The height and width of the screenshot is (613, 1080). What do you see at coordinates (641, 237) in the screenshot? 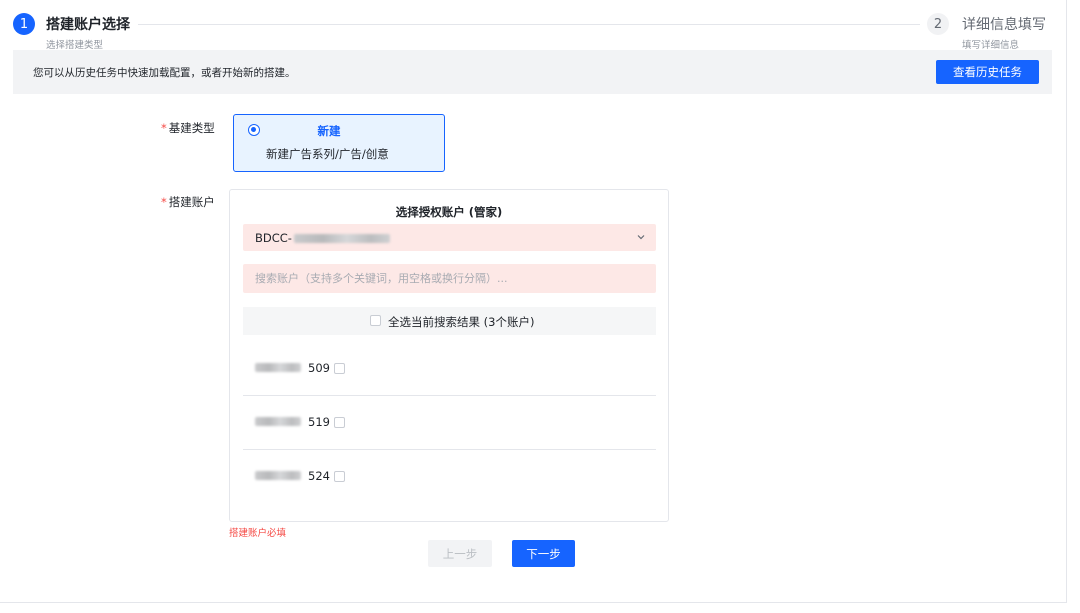
I see `chevron-down-icon` at bounding box center [641, 237].